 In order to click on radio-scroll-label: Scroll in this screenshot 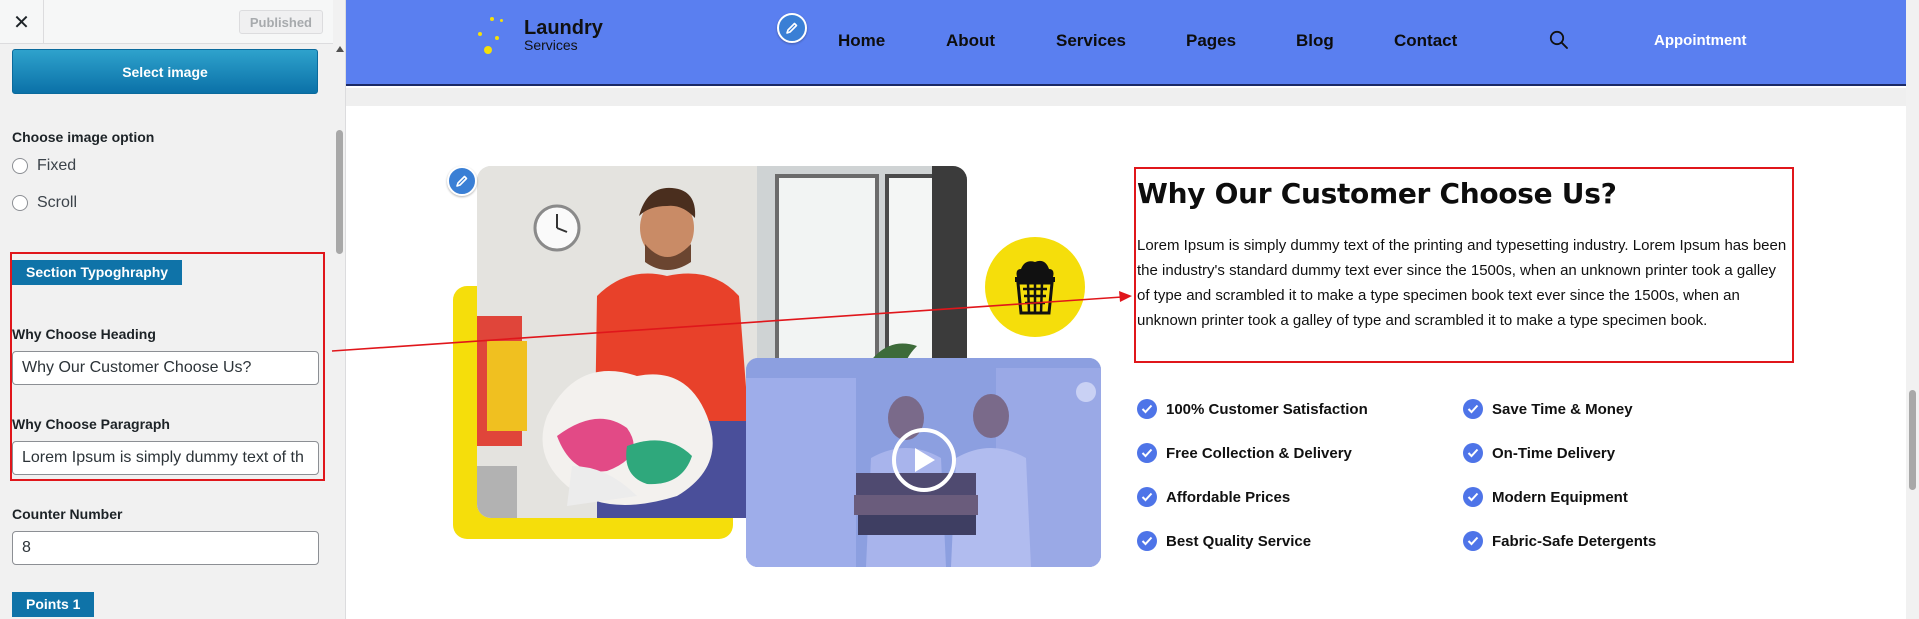, I will do `click(57, 202)`.